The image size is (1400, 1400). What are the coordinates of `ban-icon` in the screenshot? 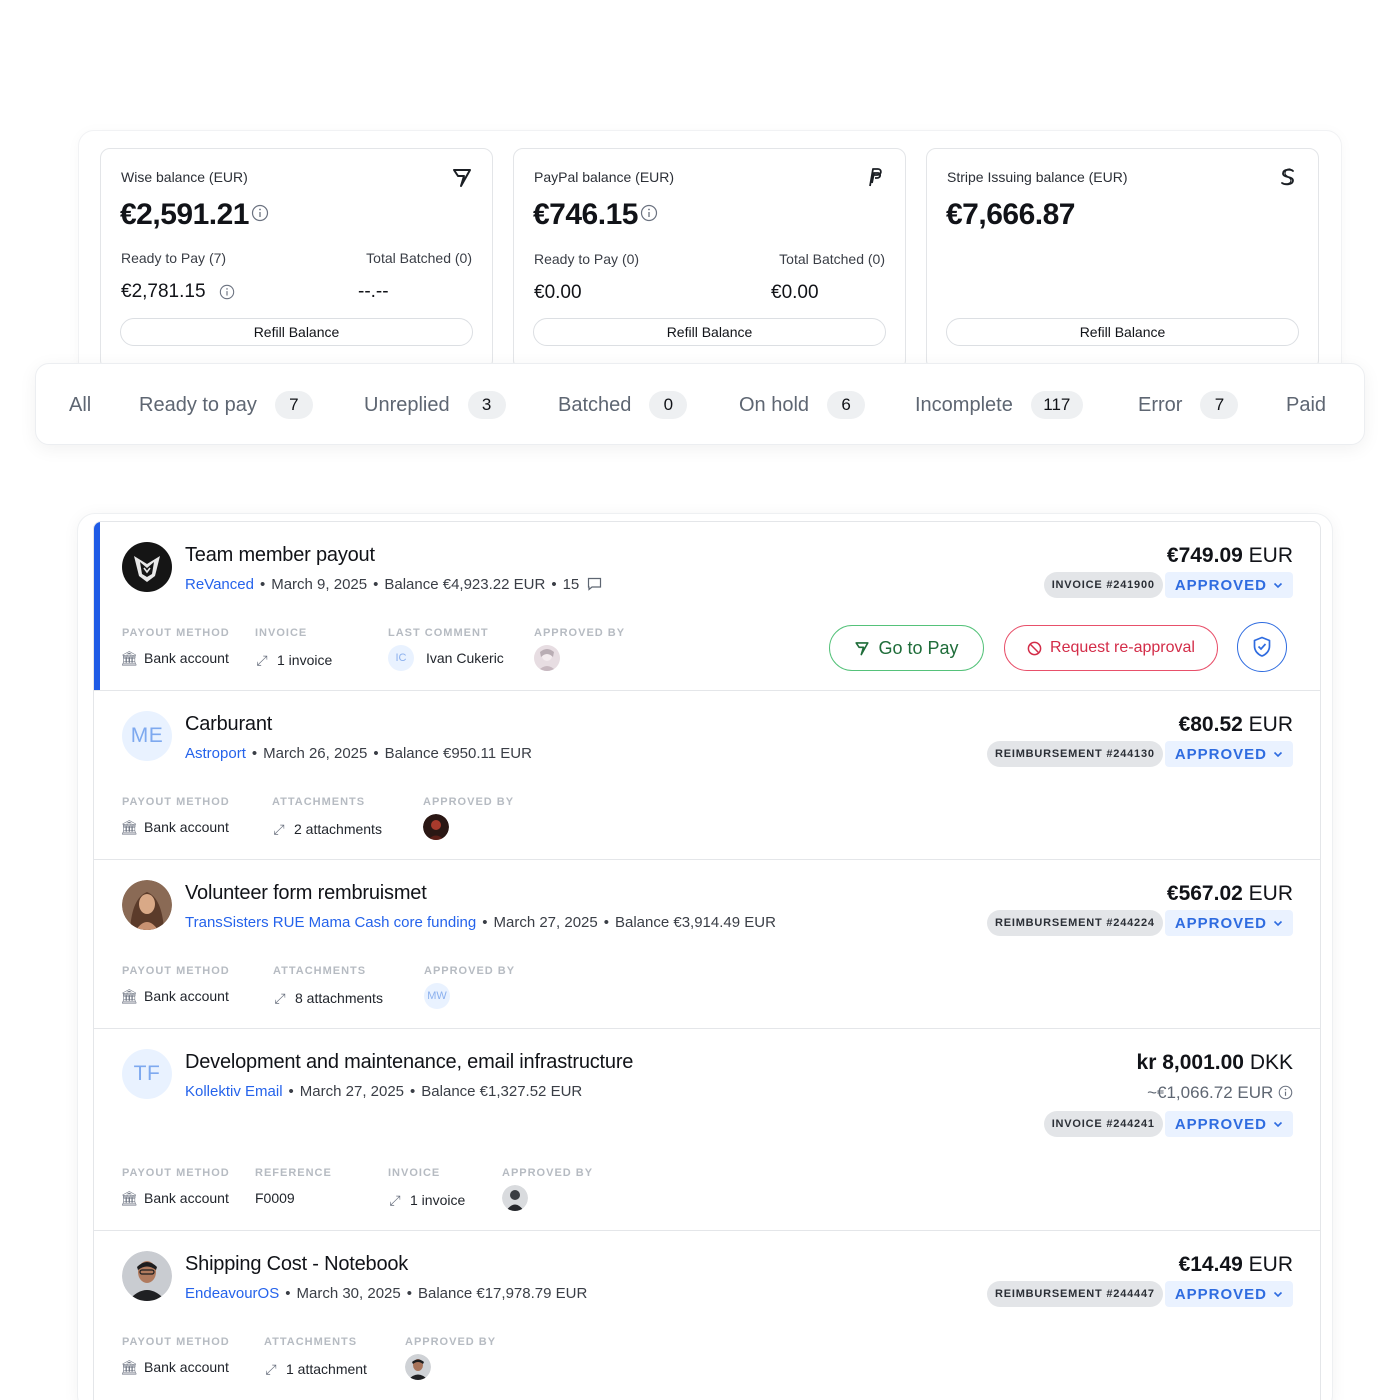 It's located at (1034, 648).